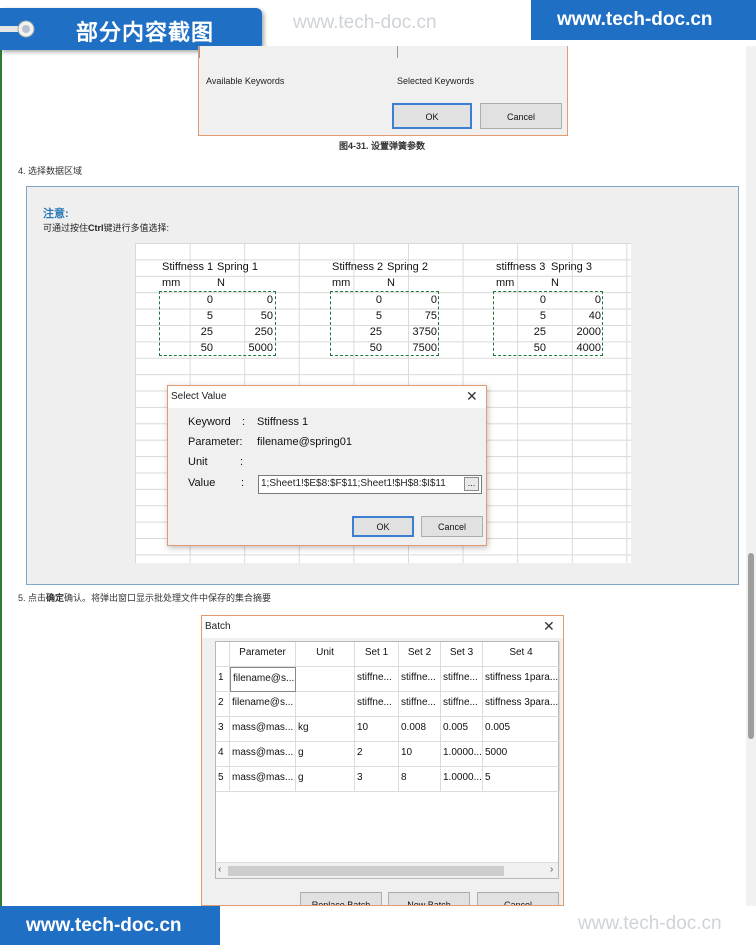 The height and width of the screenshot is (945, 756). Describe the element at coordinates (462, 654) in the screenshot. I see `grid-header: Set 3` at that location.